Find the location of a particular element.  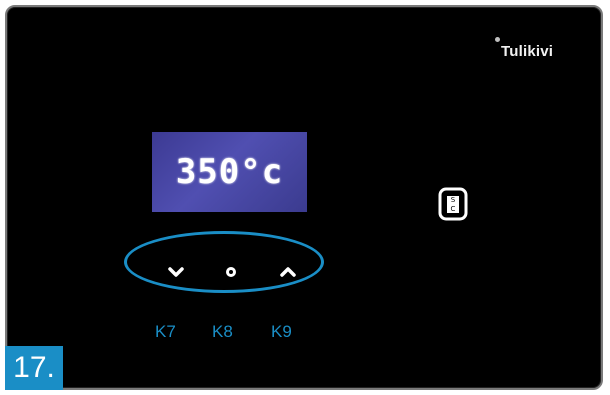

k7-down-button is located at coordinates (176, 272).